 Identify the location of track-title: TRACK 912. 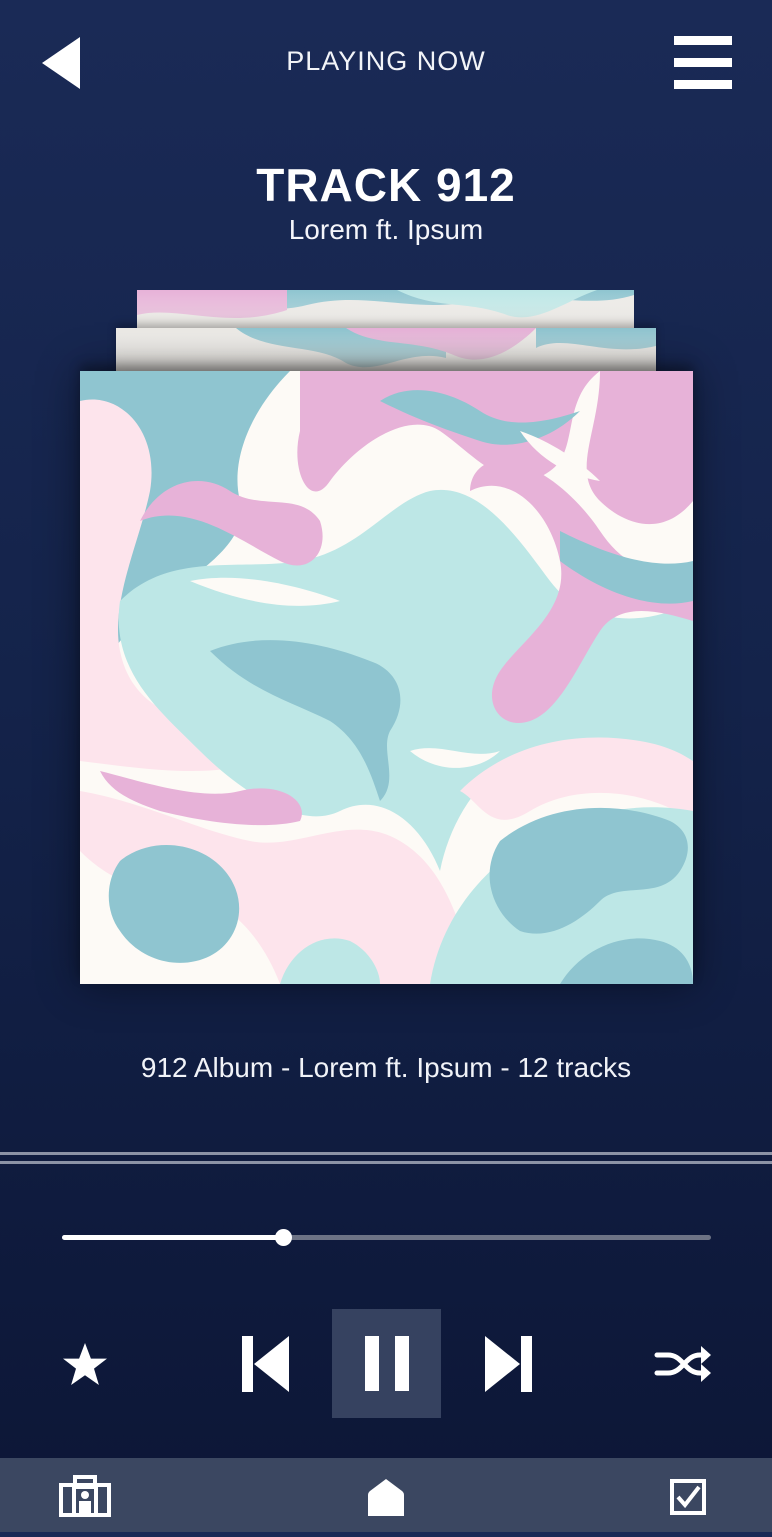
(386, 185).